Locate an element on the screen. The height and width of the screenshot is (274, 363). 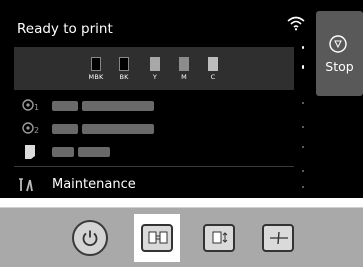
svg-text: 2 is located at coordinates (36, 130).